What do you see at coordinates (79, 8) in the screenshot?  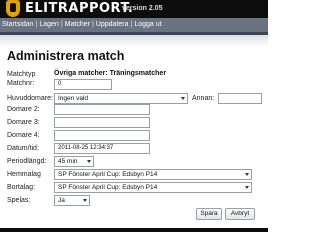 I see `app-logo-text: ELITRAPPORT.` at bounding box center [79, 8].